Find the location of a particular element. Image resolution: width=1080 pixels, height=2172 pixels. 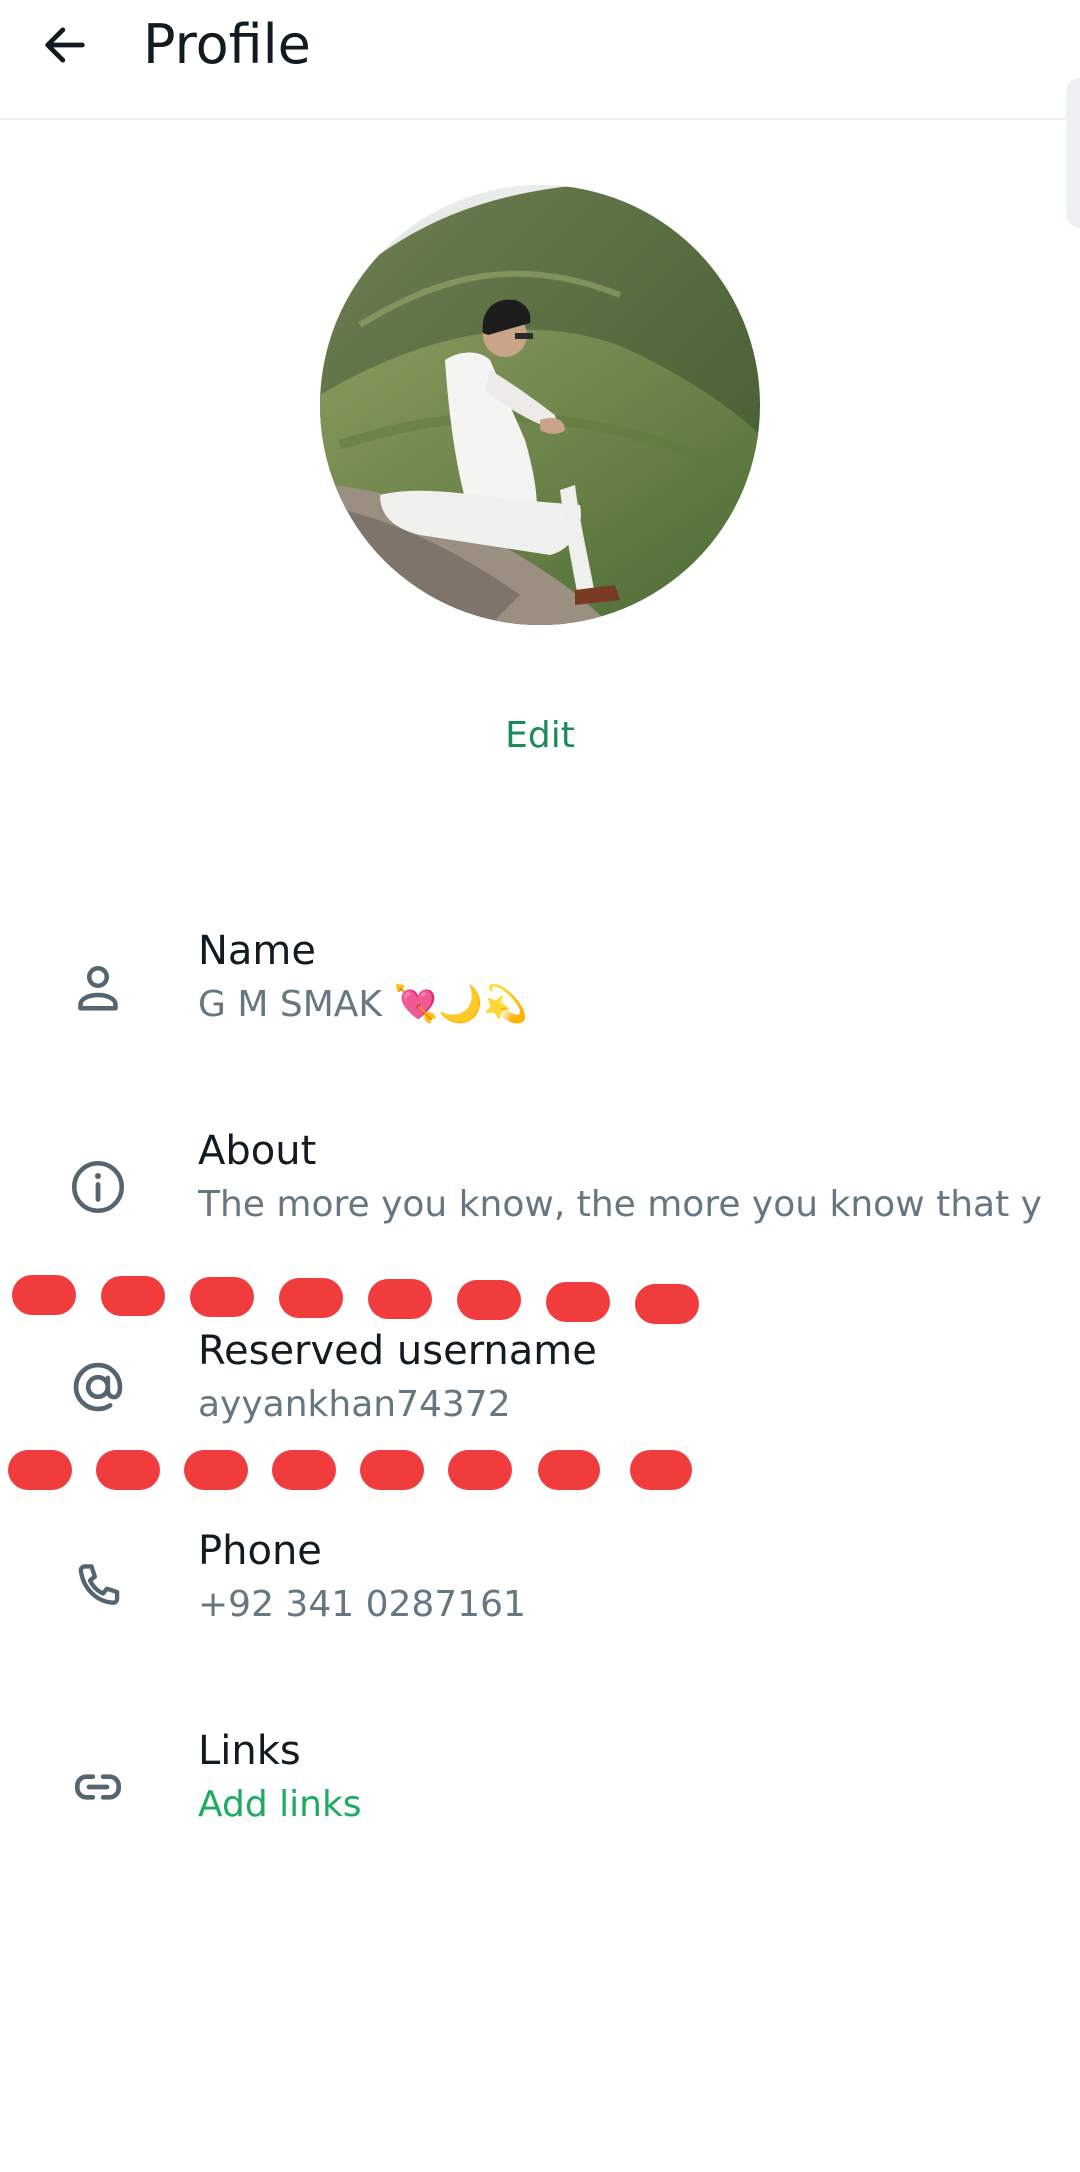

back-button is located at coordinates (65, 45).